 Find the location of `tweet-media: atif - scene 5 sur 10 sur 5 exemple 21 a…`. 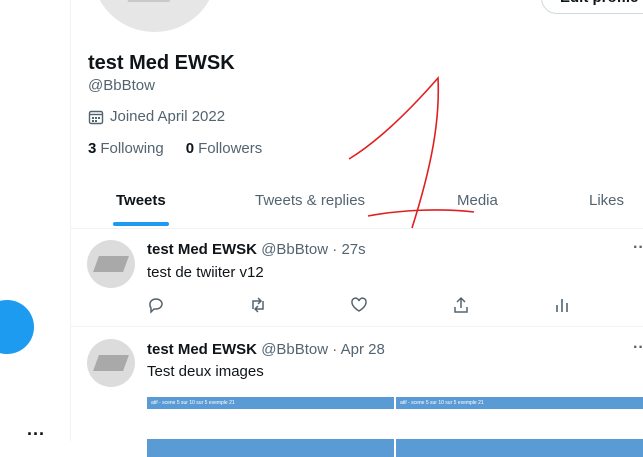

tweet-media: atif - scene 5 sur 10 sur 5 exemple 21 a… is located at coordinates (395, 427).